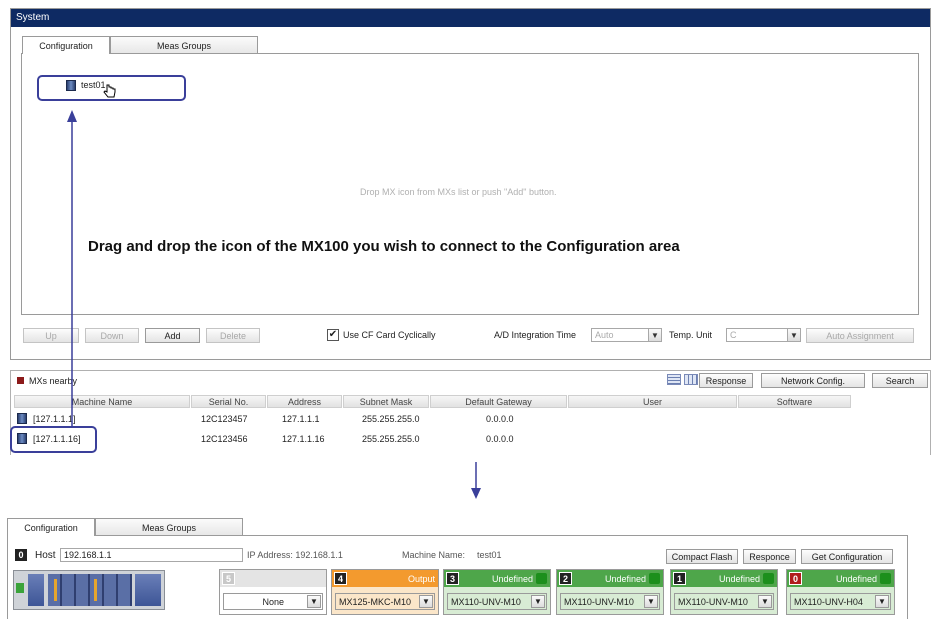  I want to click on mx100-hardware-image, so click(89, 590).